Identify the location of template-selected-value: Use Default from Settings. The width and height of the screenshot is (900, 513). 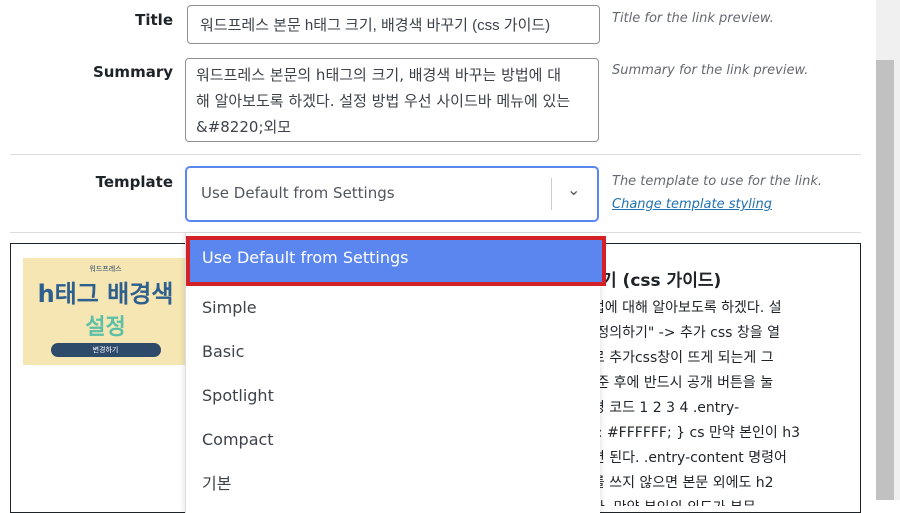
(298, 193).